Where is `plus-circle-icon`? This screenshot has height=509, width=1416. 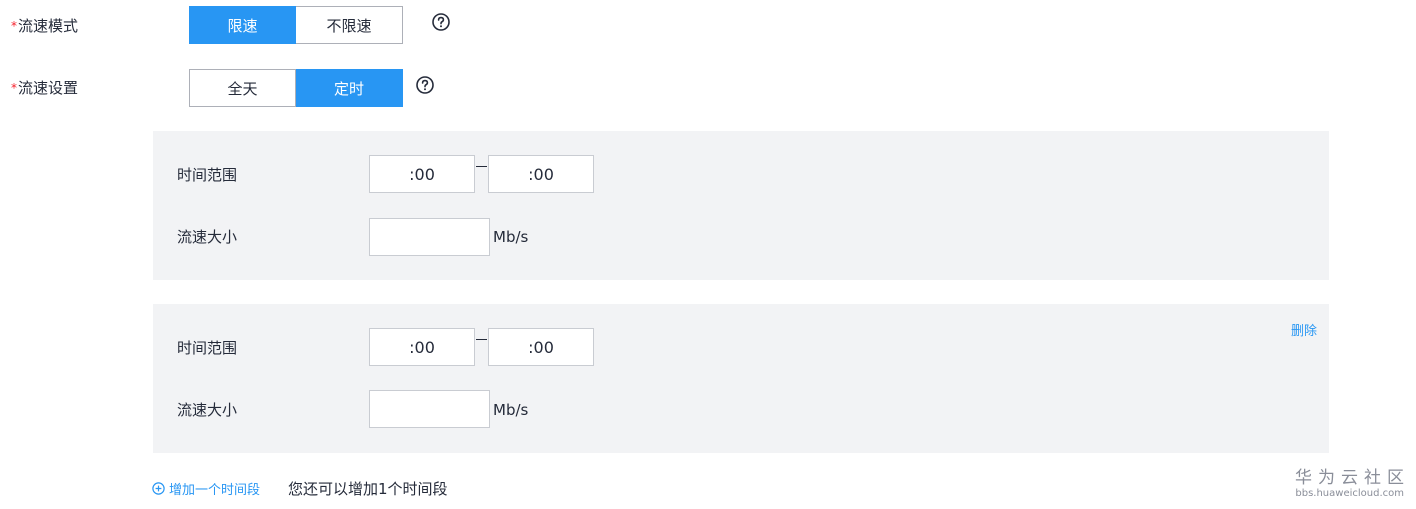
plus-circle-icon is located at coordinates (158, 488).